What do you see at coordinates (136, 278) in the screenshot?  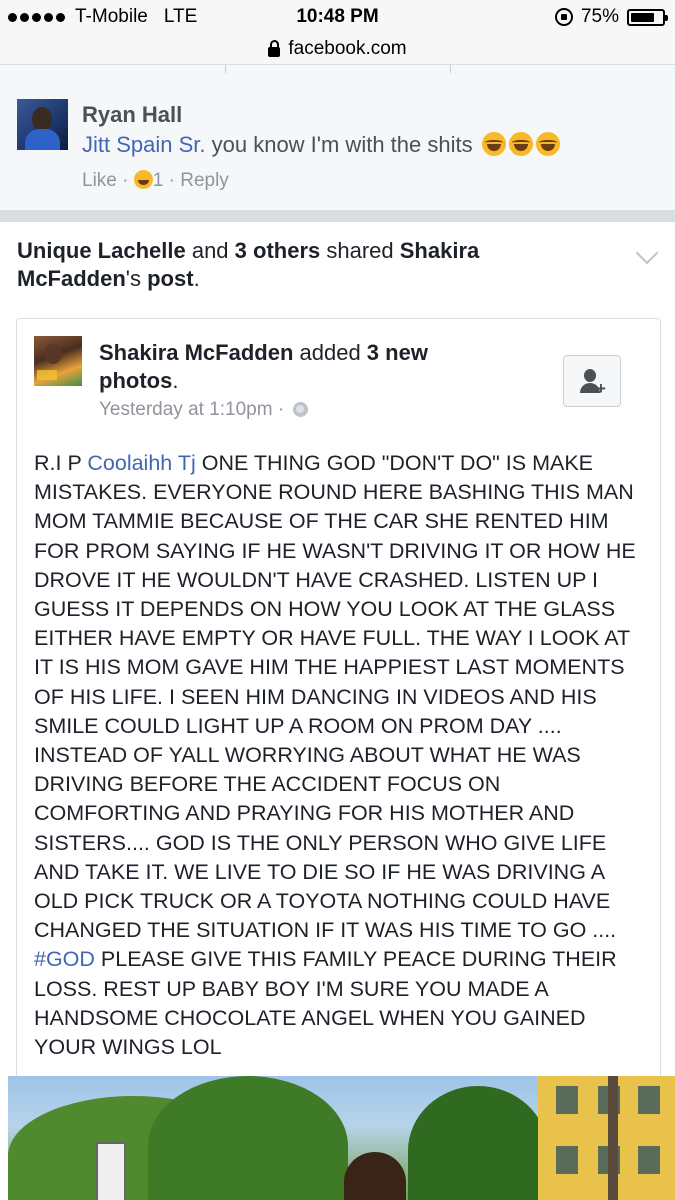 I see `connector-text: 's` at bounding box center [136, 278].